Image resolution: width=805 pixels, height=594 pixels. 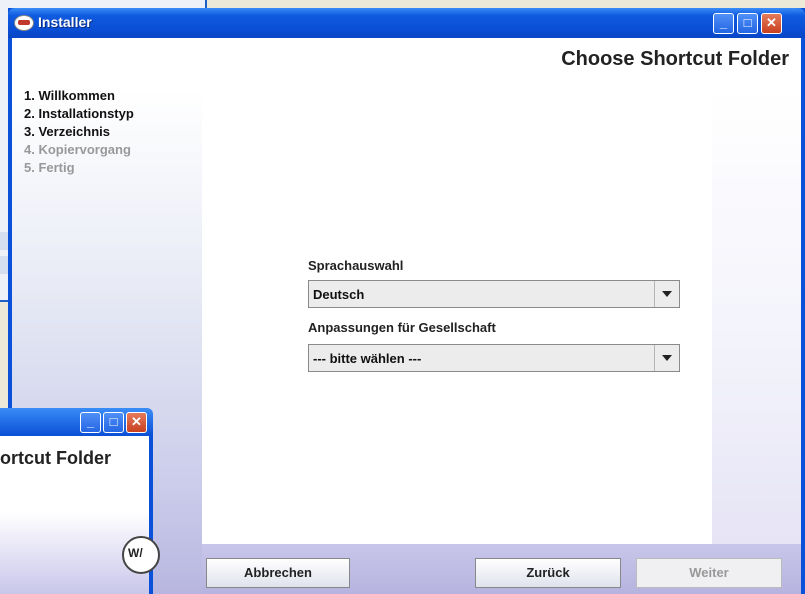 What do you see at coordinates (67, 131) in the screenshot?
I see `step-directory: 3. Verzeichnis` at bounding box center [67, 131].